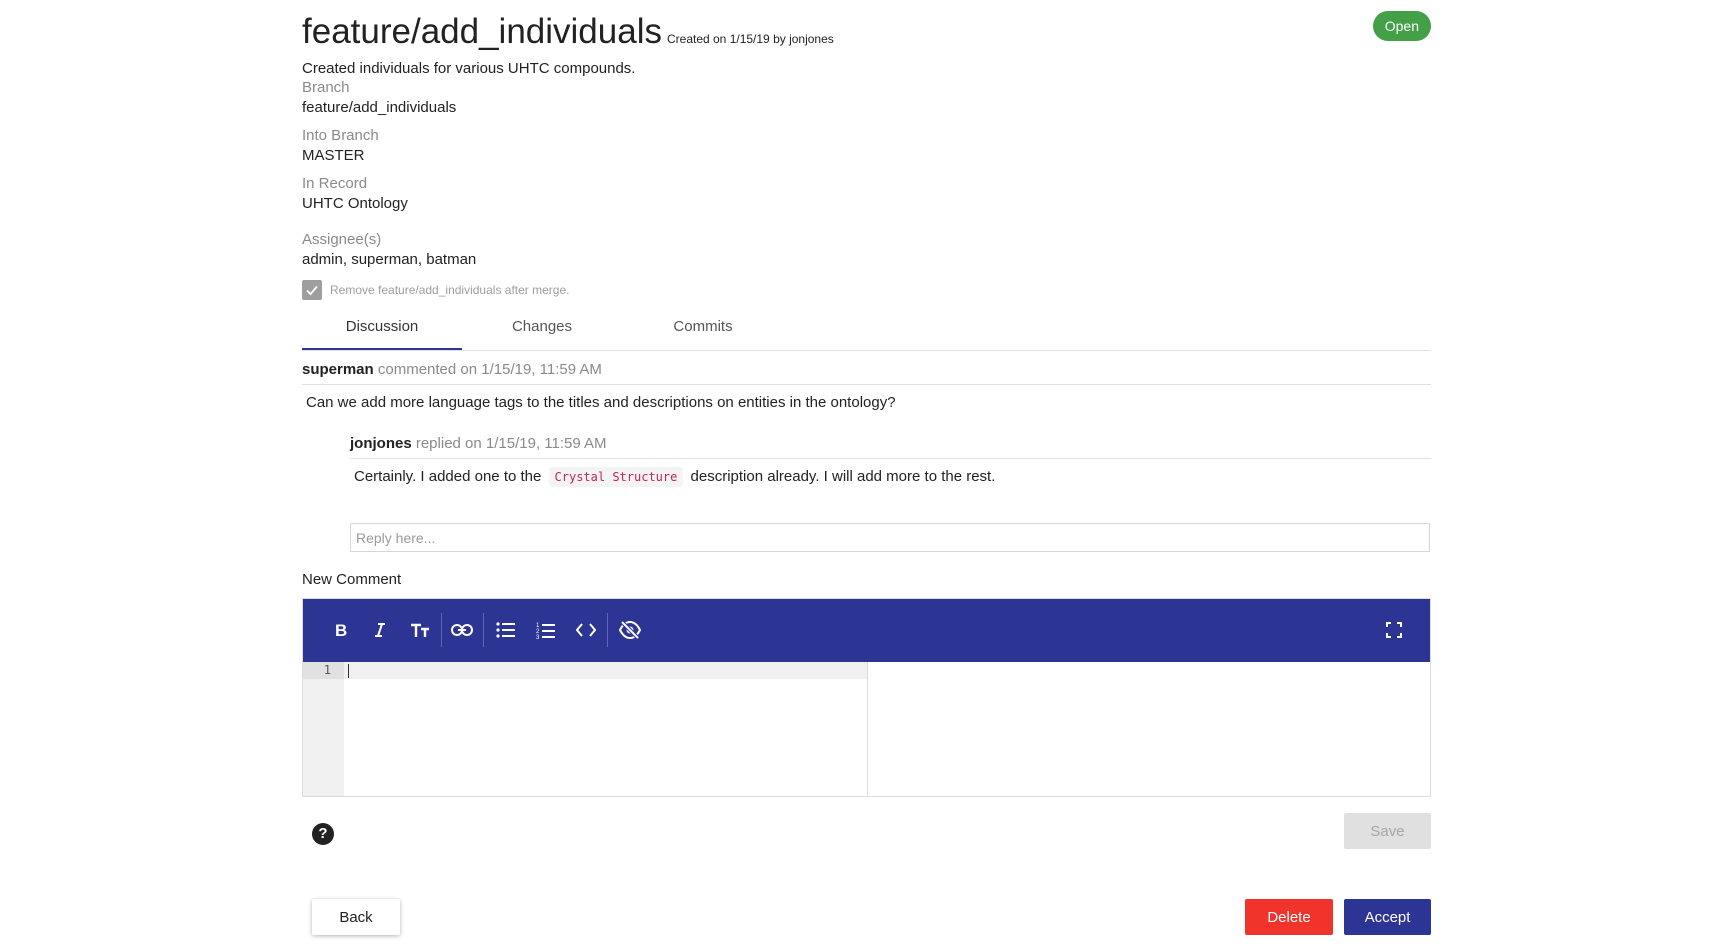  I want to click on line-gutter, so click(323, 729).